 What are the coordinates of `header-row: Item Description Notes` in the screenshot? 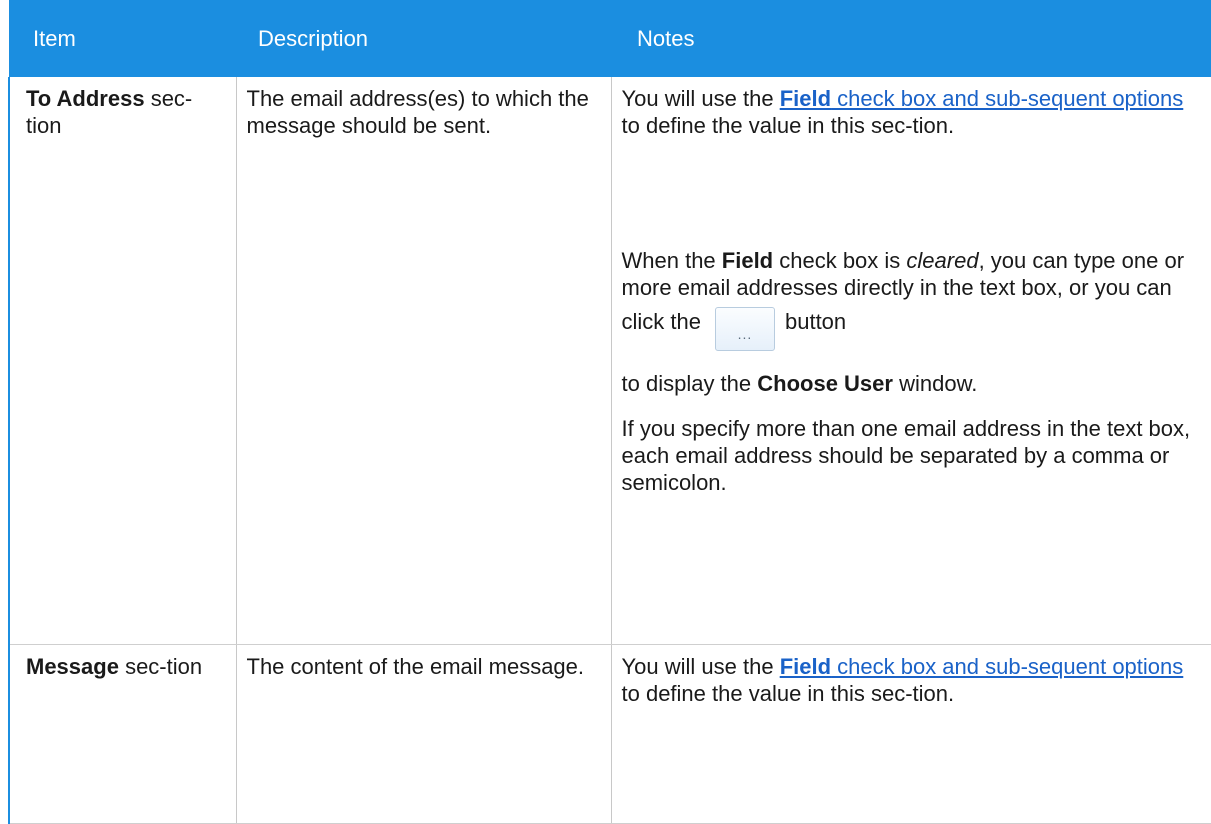 It's located at (610, 38).